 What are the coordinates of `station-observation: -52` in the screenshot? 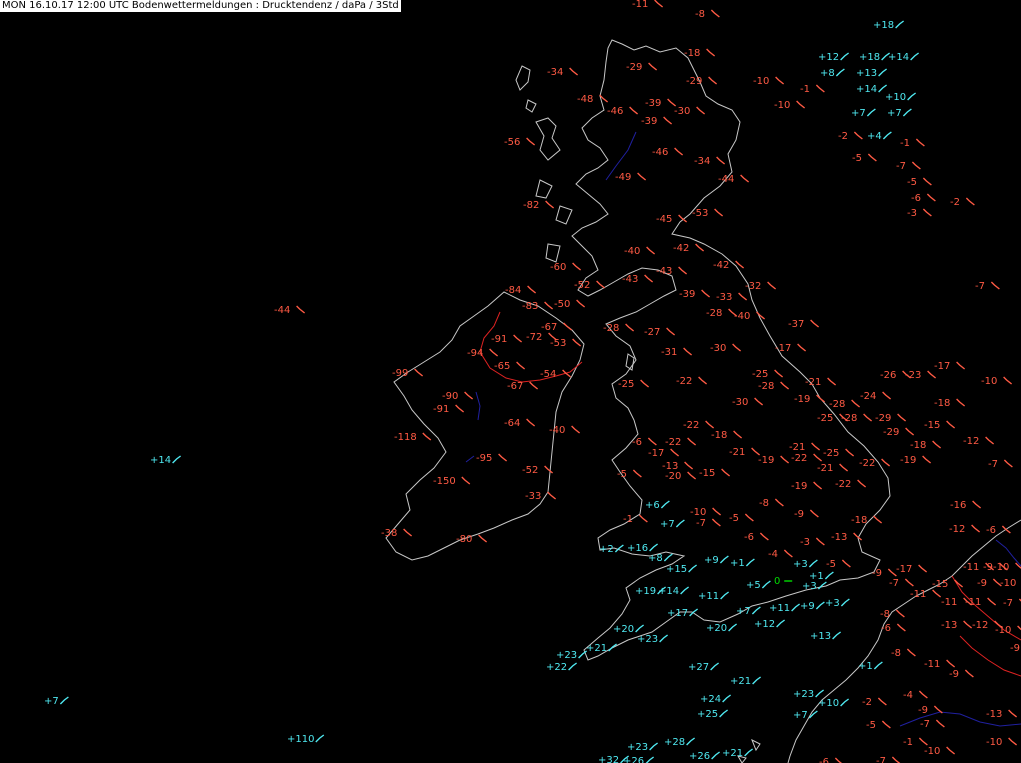 It's located at (590, 285).